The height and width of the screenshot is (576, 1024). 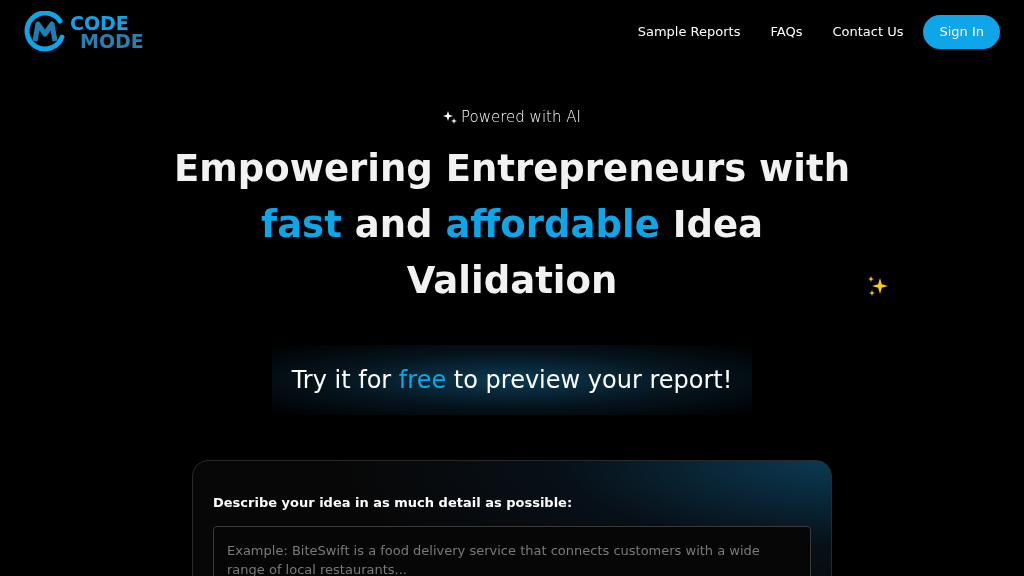 I want to click on sparkle-icon, so click(x=450, y=117).